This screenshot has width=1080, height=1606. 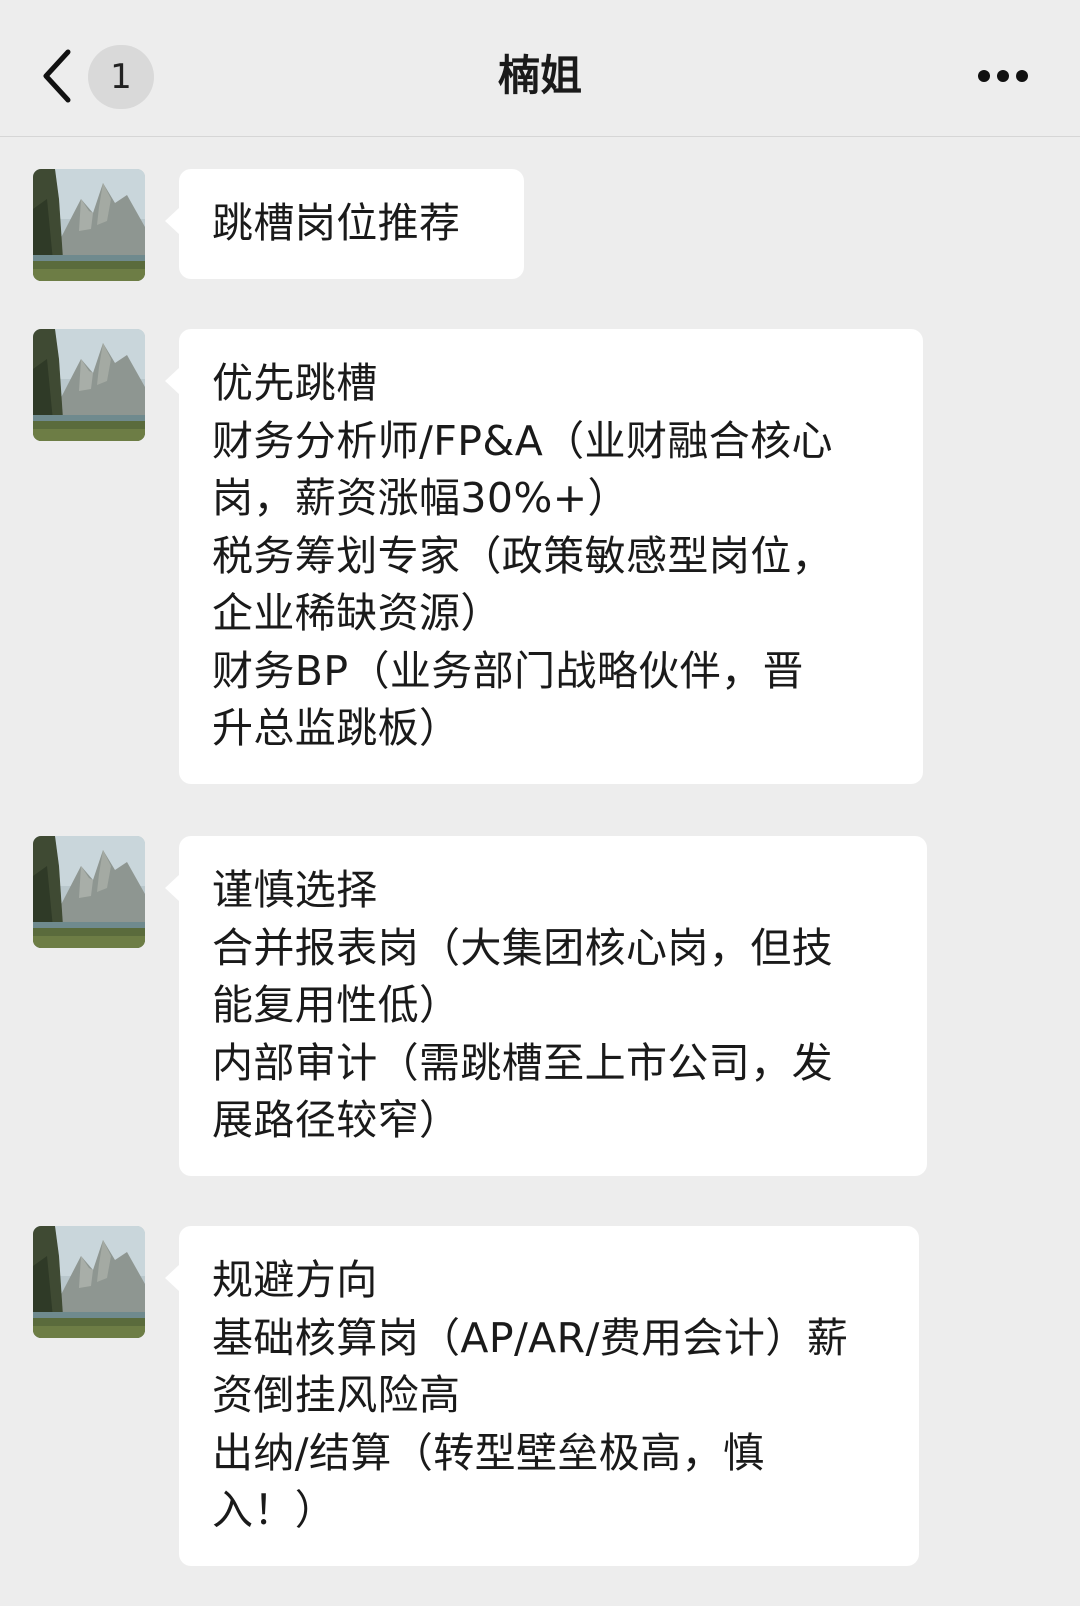 I want to click on chat-title: 楠姐, so click(x=539, y=75).